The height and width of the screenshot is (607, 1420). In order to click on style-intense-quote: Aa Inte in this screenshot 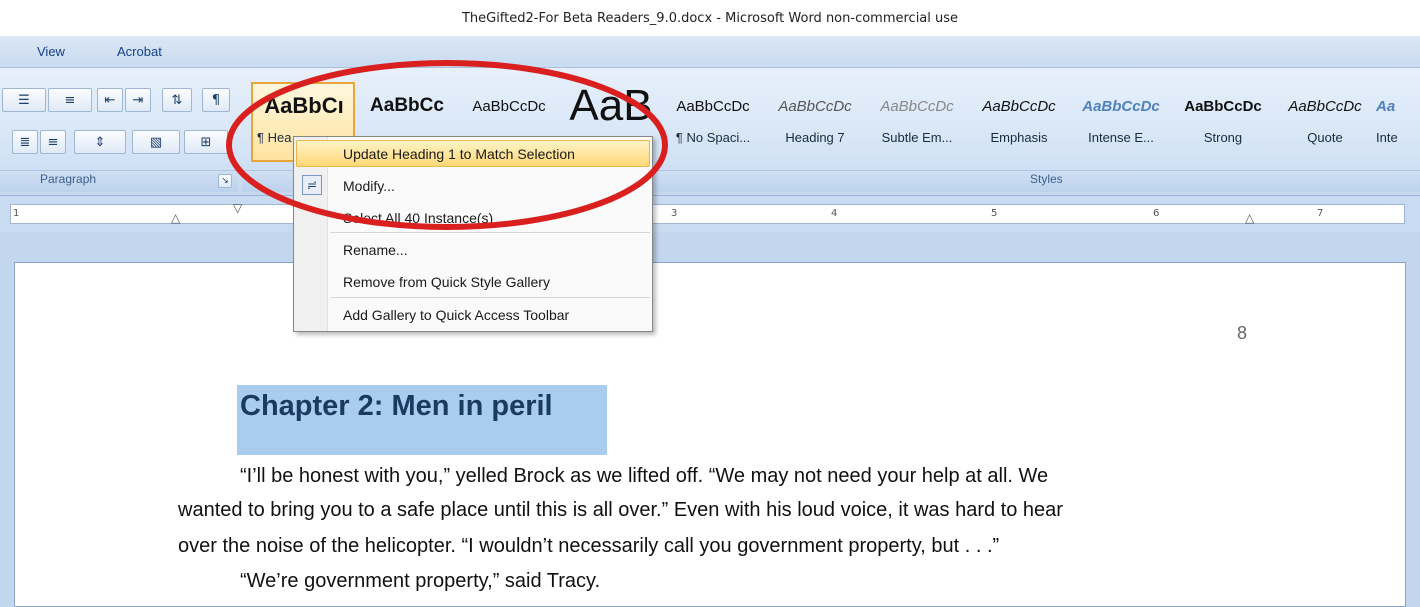, I will do `click(1398, 121)`.